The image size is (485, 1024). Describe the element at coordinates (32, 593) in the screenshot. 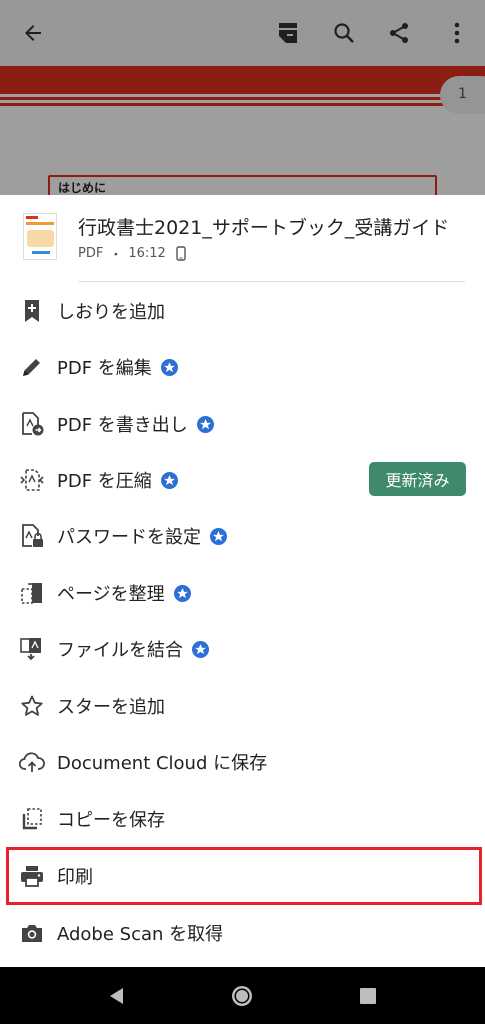

I see `organize-pages-icon` at that location.